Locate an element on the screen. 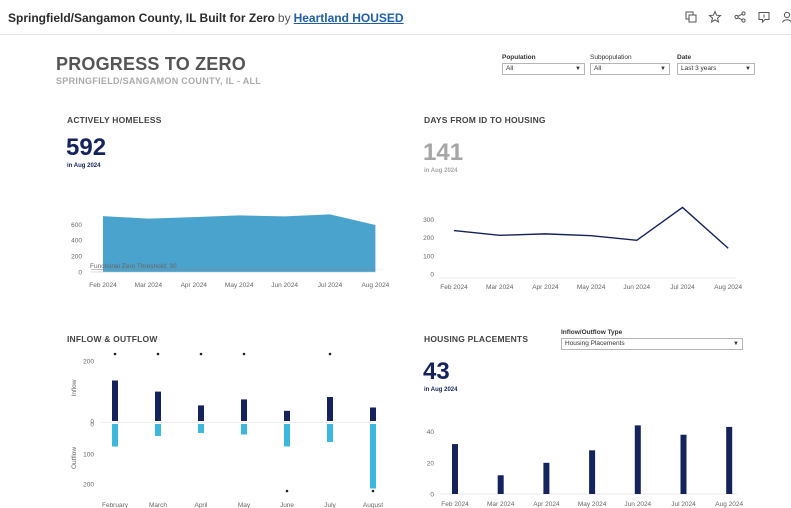 This screenshot has width=791, height=508. subpopulation-dropdown: All ▼ is located at coordinates (630, 69).